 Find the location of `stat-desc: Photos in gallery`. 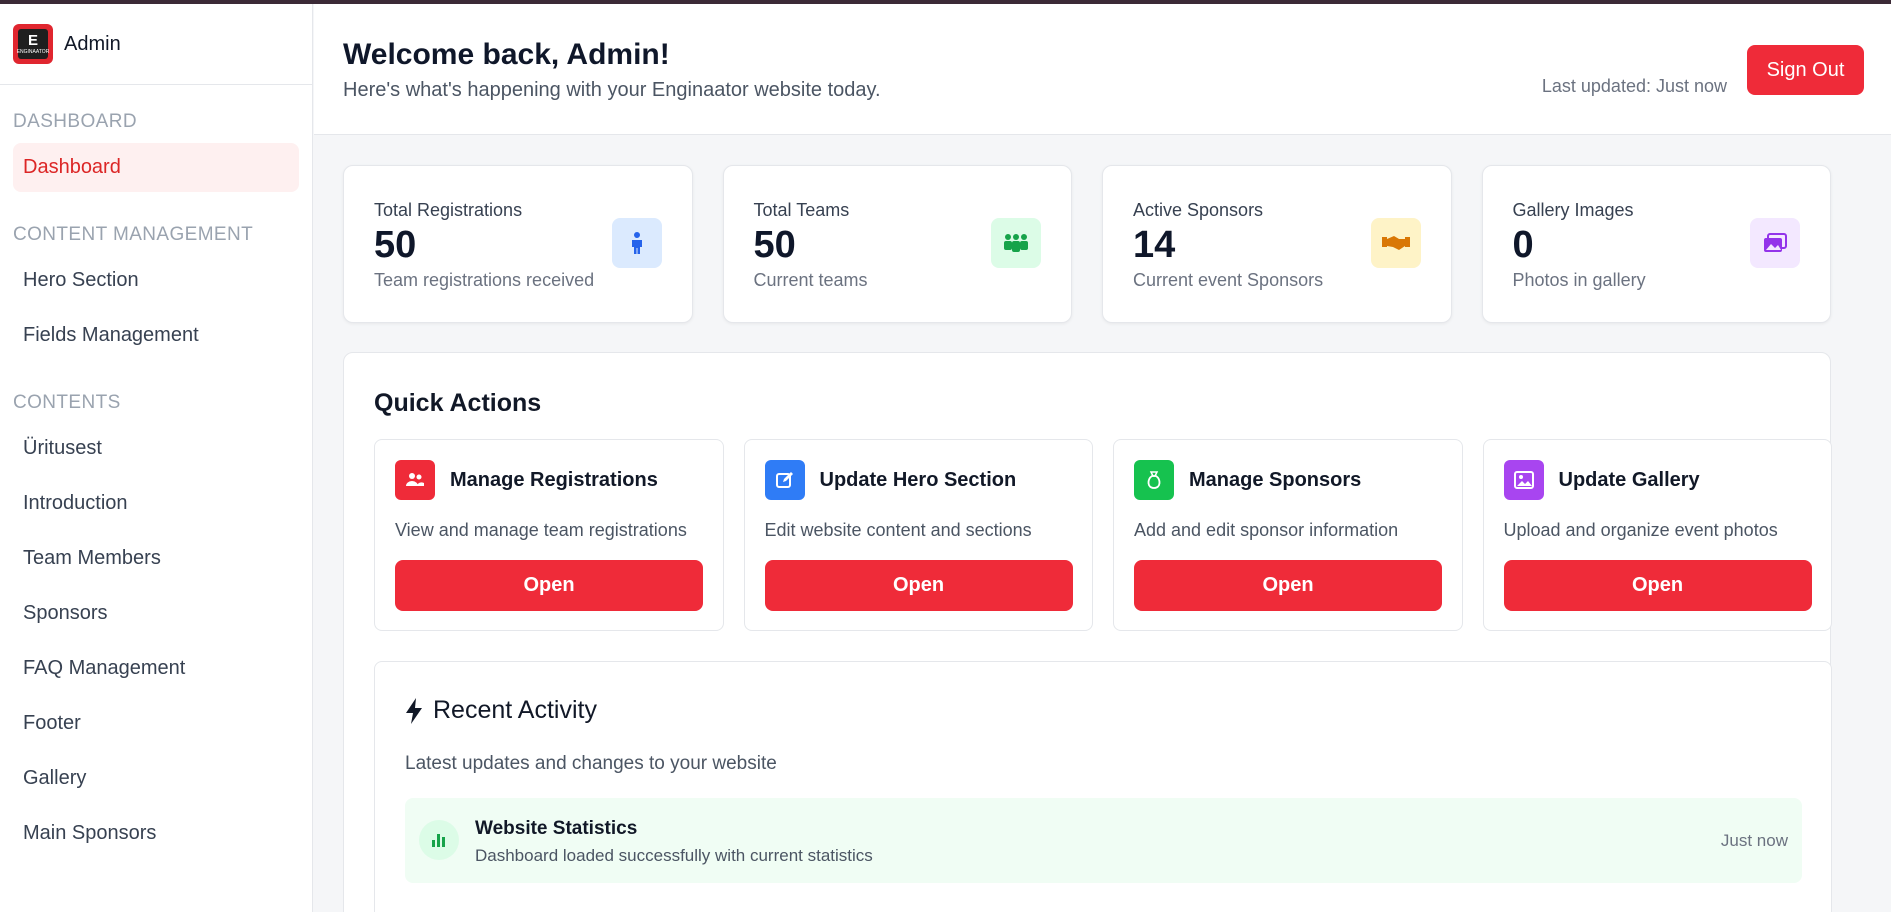

stat-desc: Photos in gallery is located at coordinates (1579, 280).